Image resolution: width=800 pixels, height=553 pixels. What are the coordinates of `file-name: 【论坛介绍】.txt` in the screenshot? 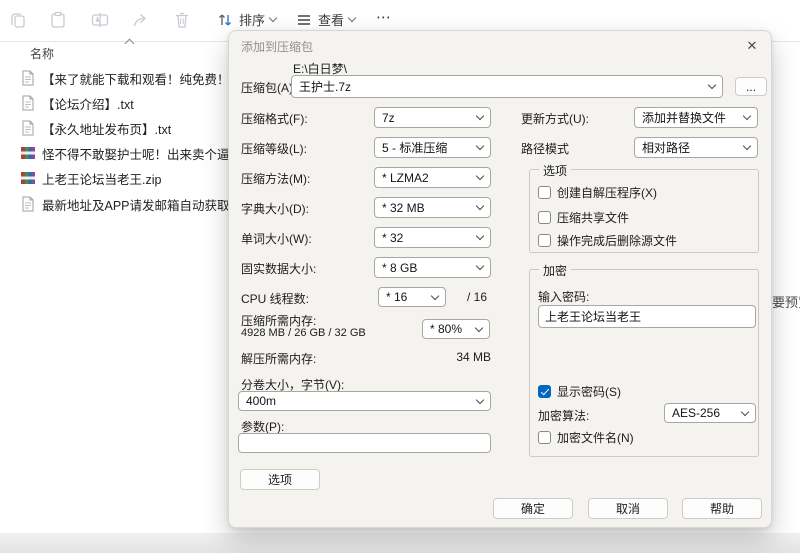 It's located at (88, 104).